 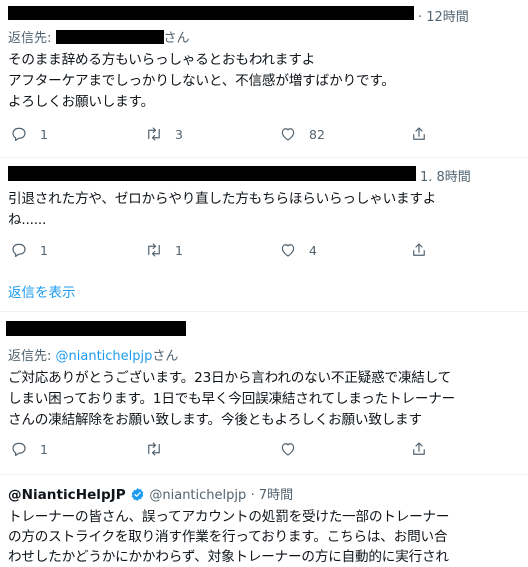 I want to click on retweet-button, so click(x=154, y=449).